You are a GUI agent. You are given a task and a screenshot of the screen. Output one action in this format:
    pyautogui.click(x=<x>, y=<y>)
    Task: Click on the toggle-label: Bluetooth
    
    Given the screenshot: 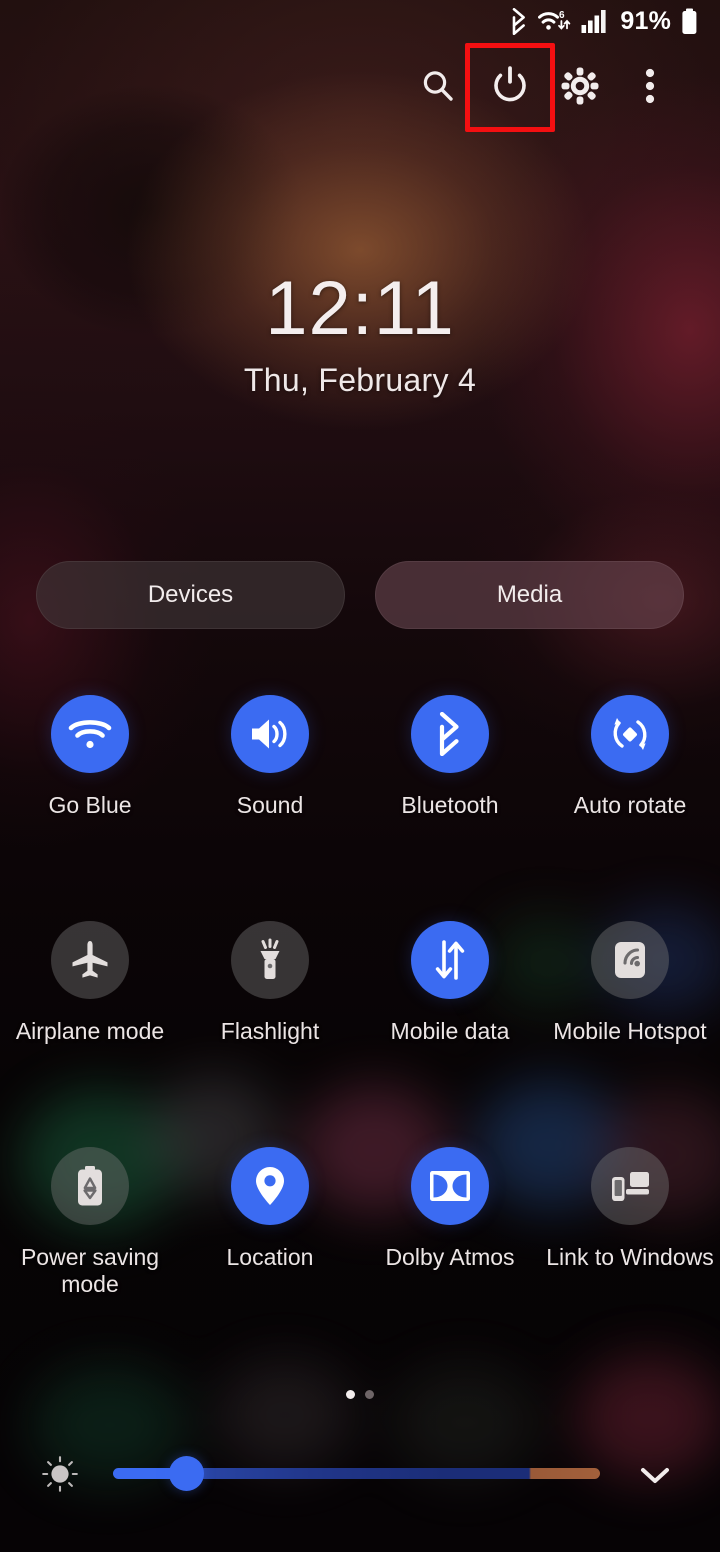 What is the action you would take?
    pyautogui.click(x=450, y=805)
    